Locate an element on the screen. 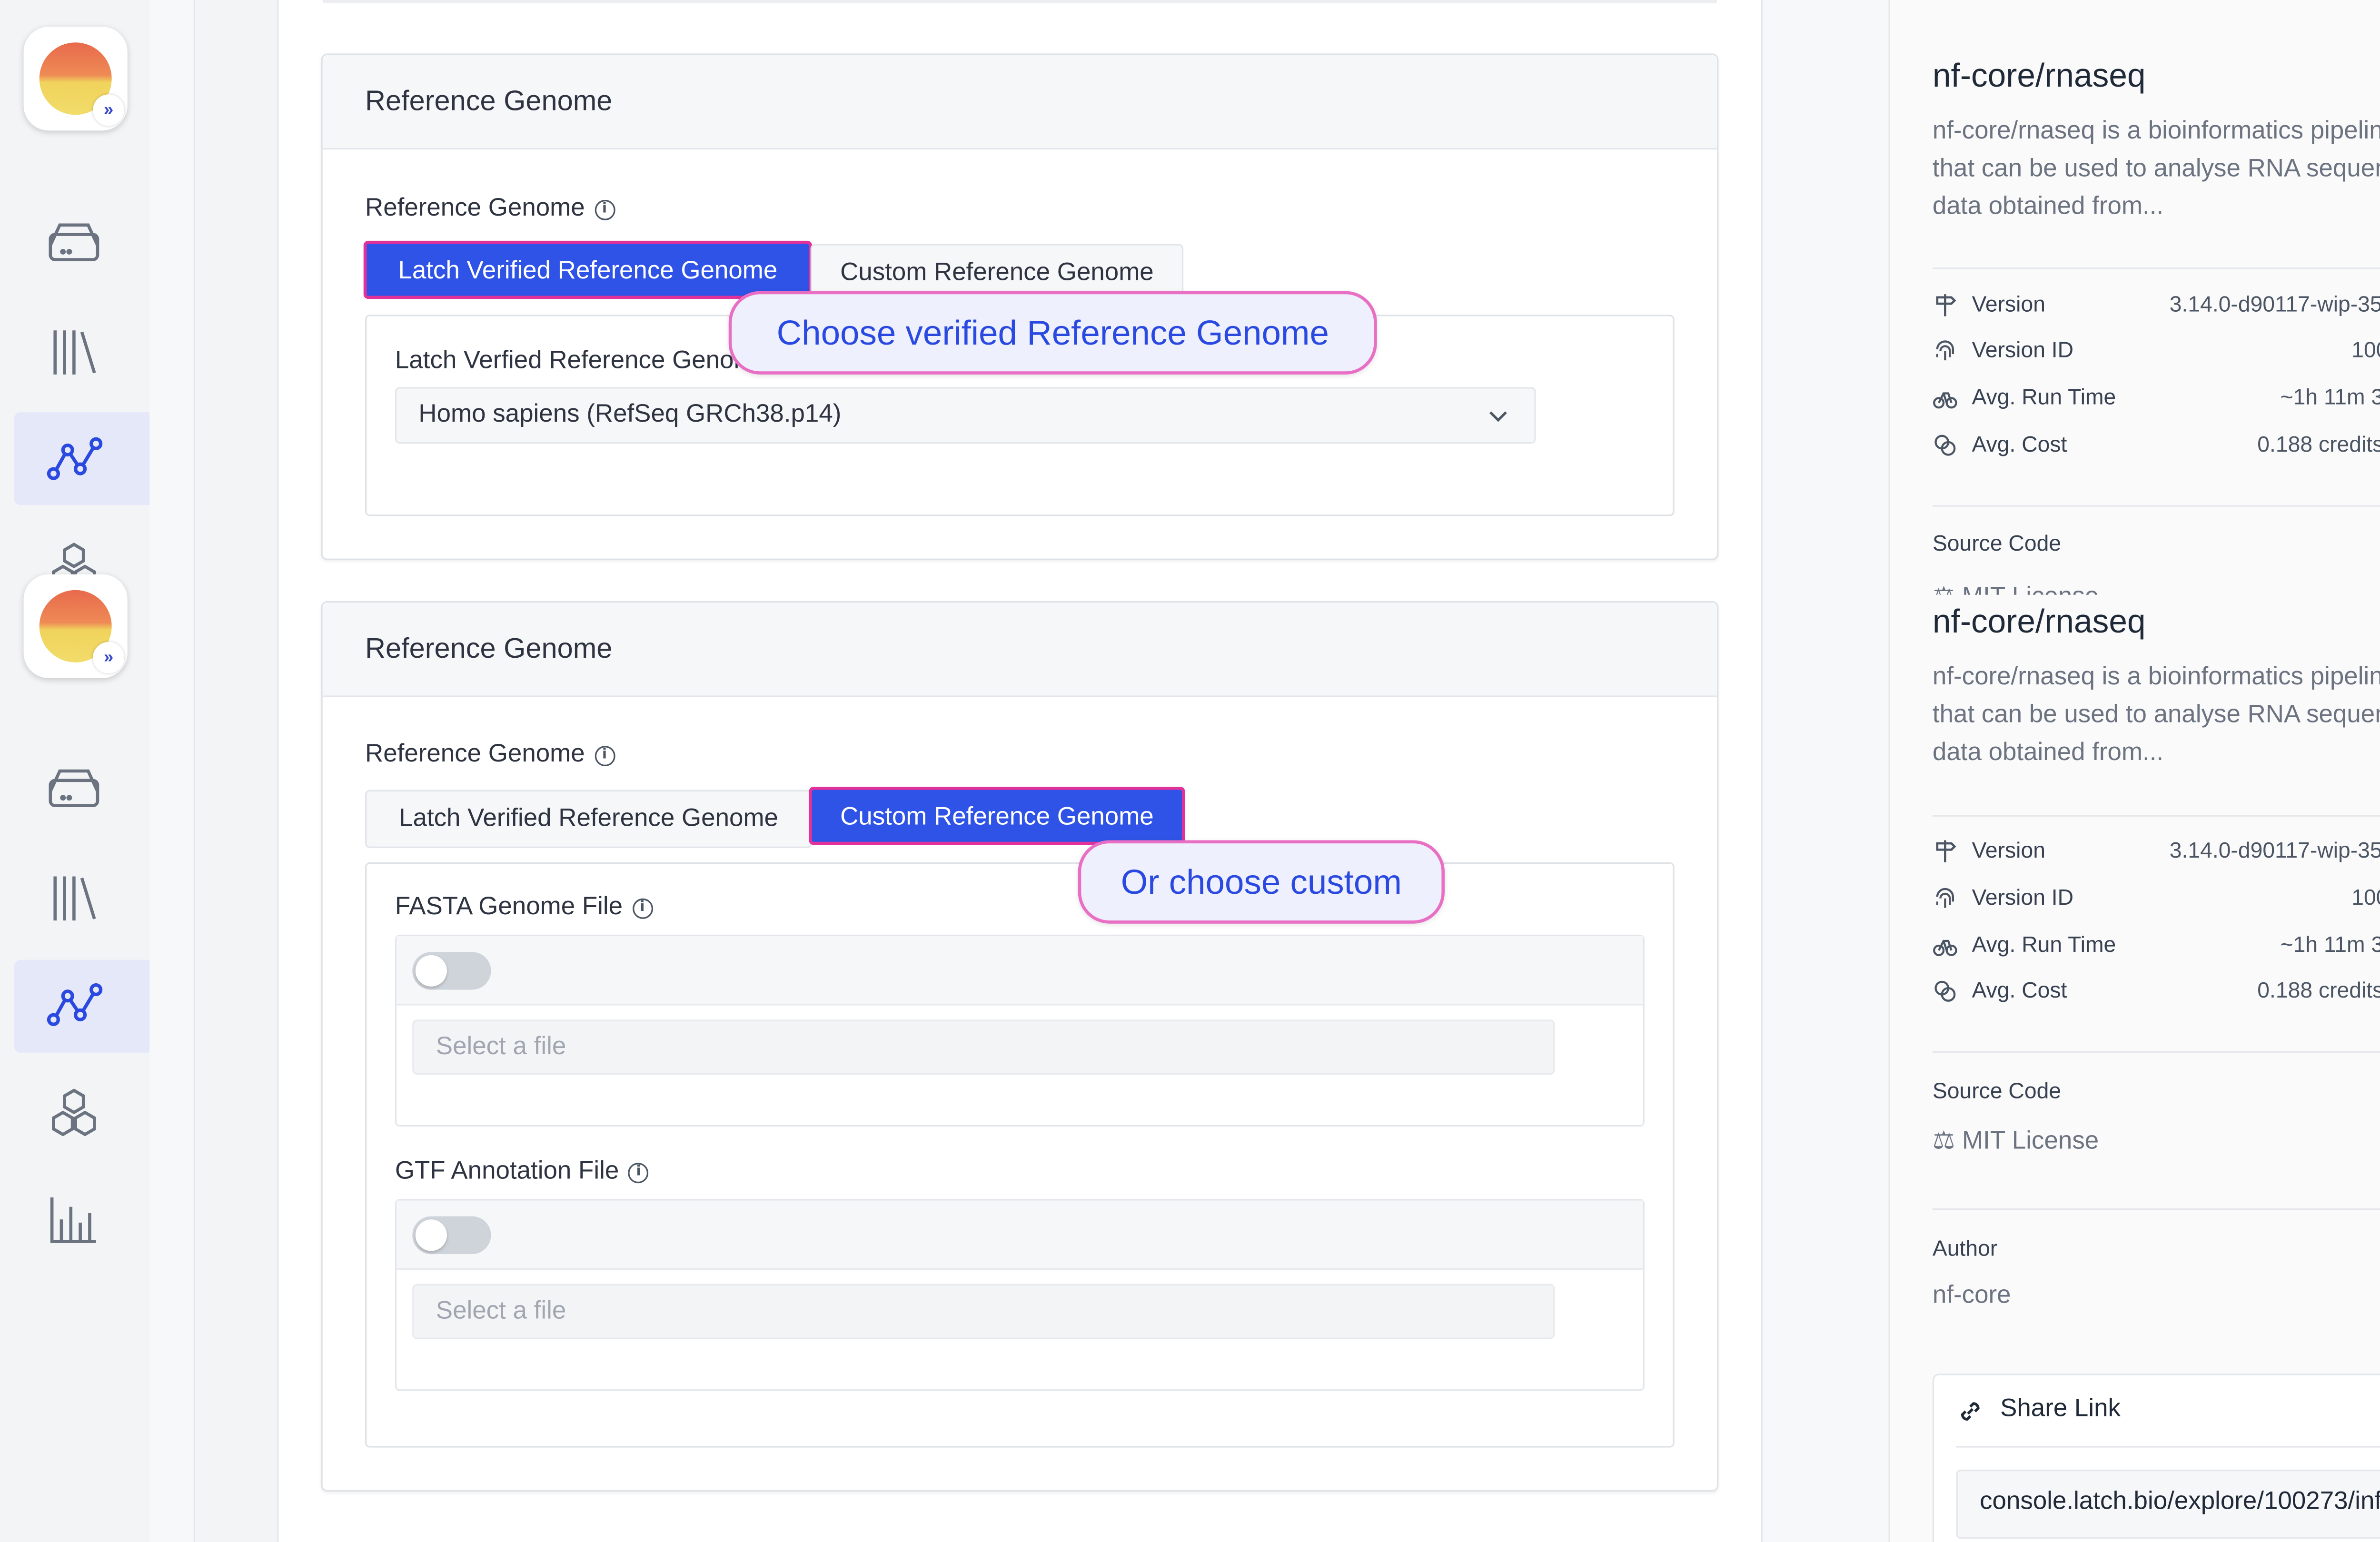 The width and height of the screenshot is (2380, 1542). scale-icon: ⚖ is located at coordinates (1944, 589).